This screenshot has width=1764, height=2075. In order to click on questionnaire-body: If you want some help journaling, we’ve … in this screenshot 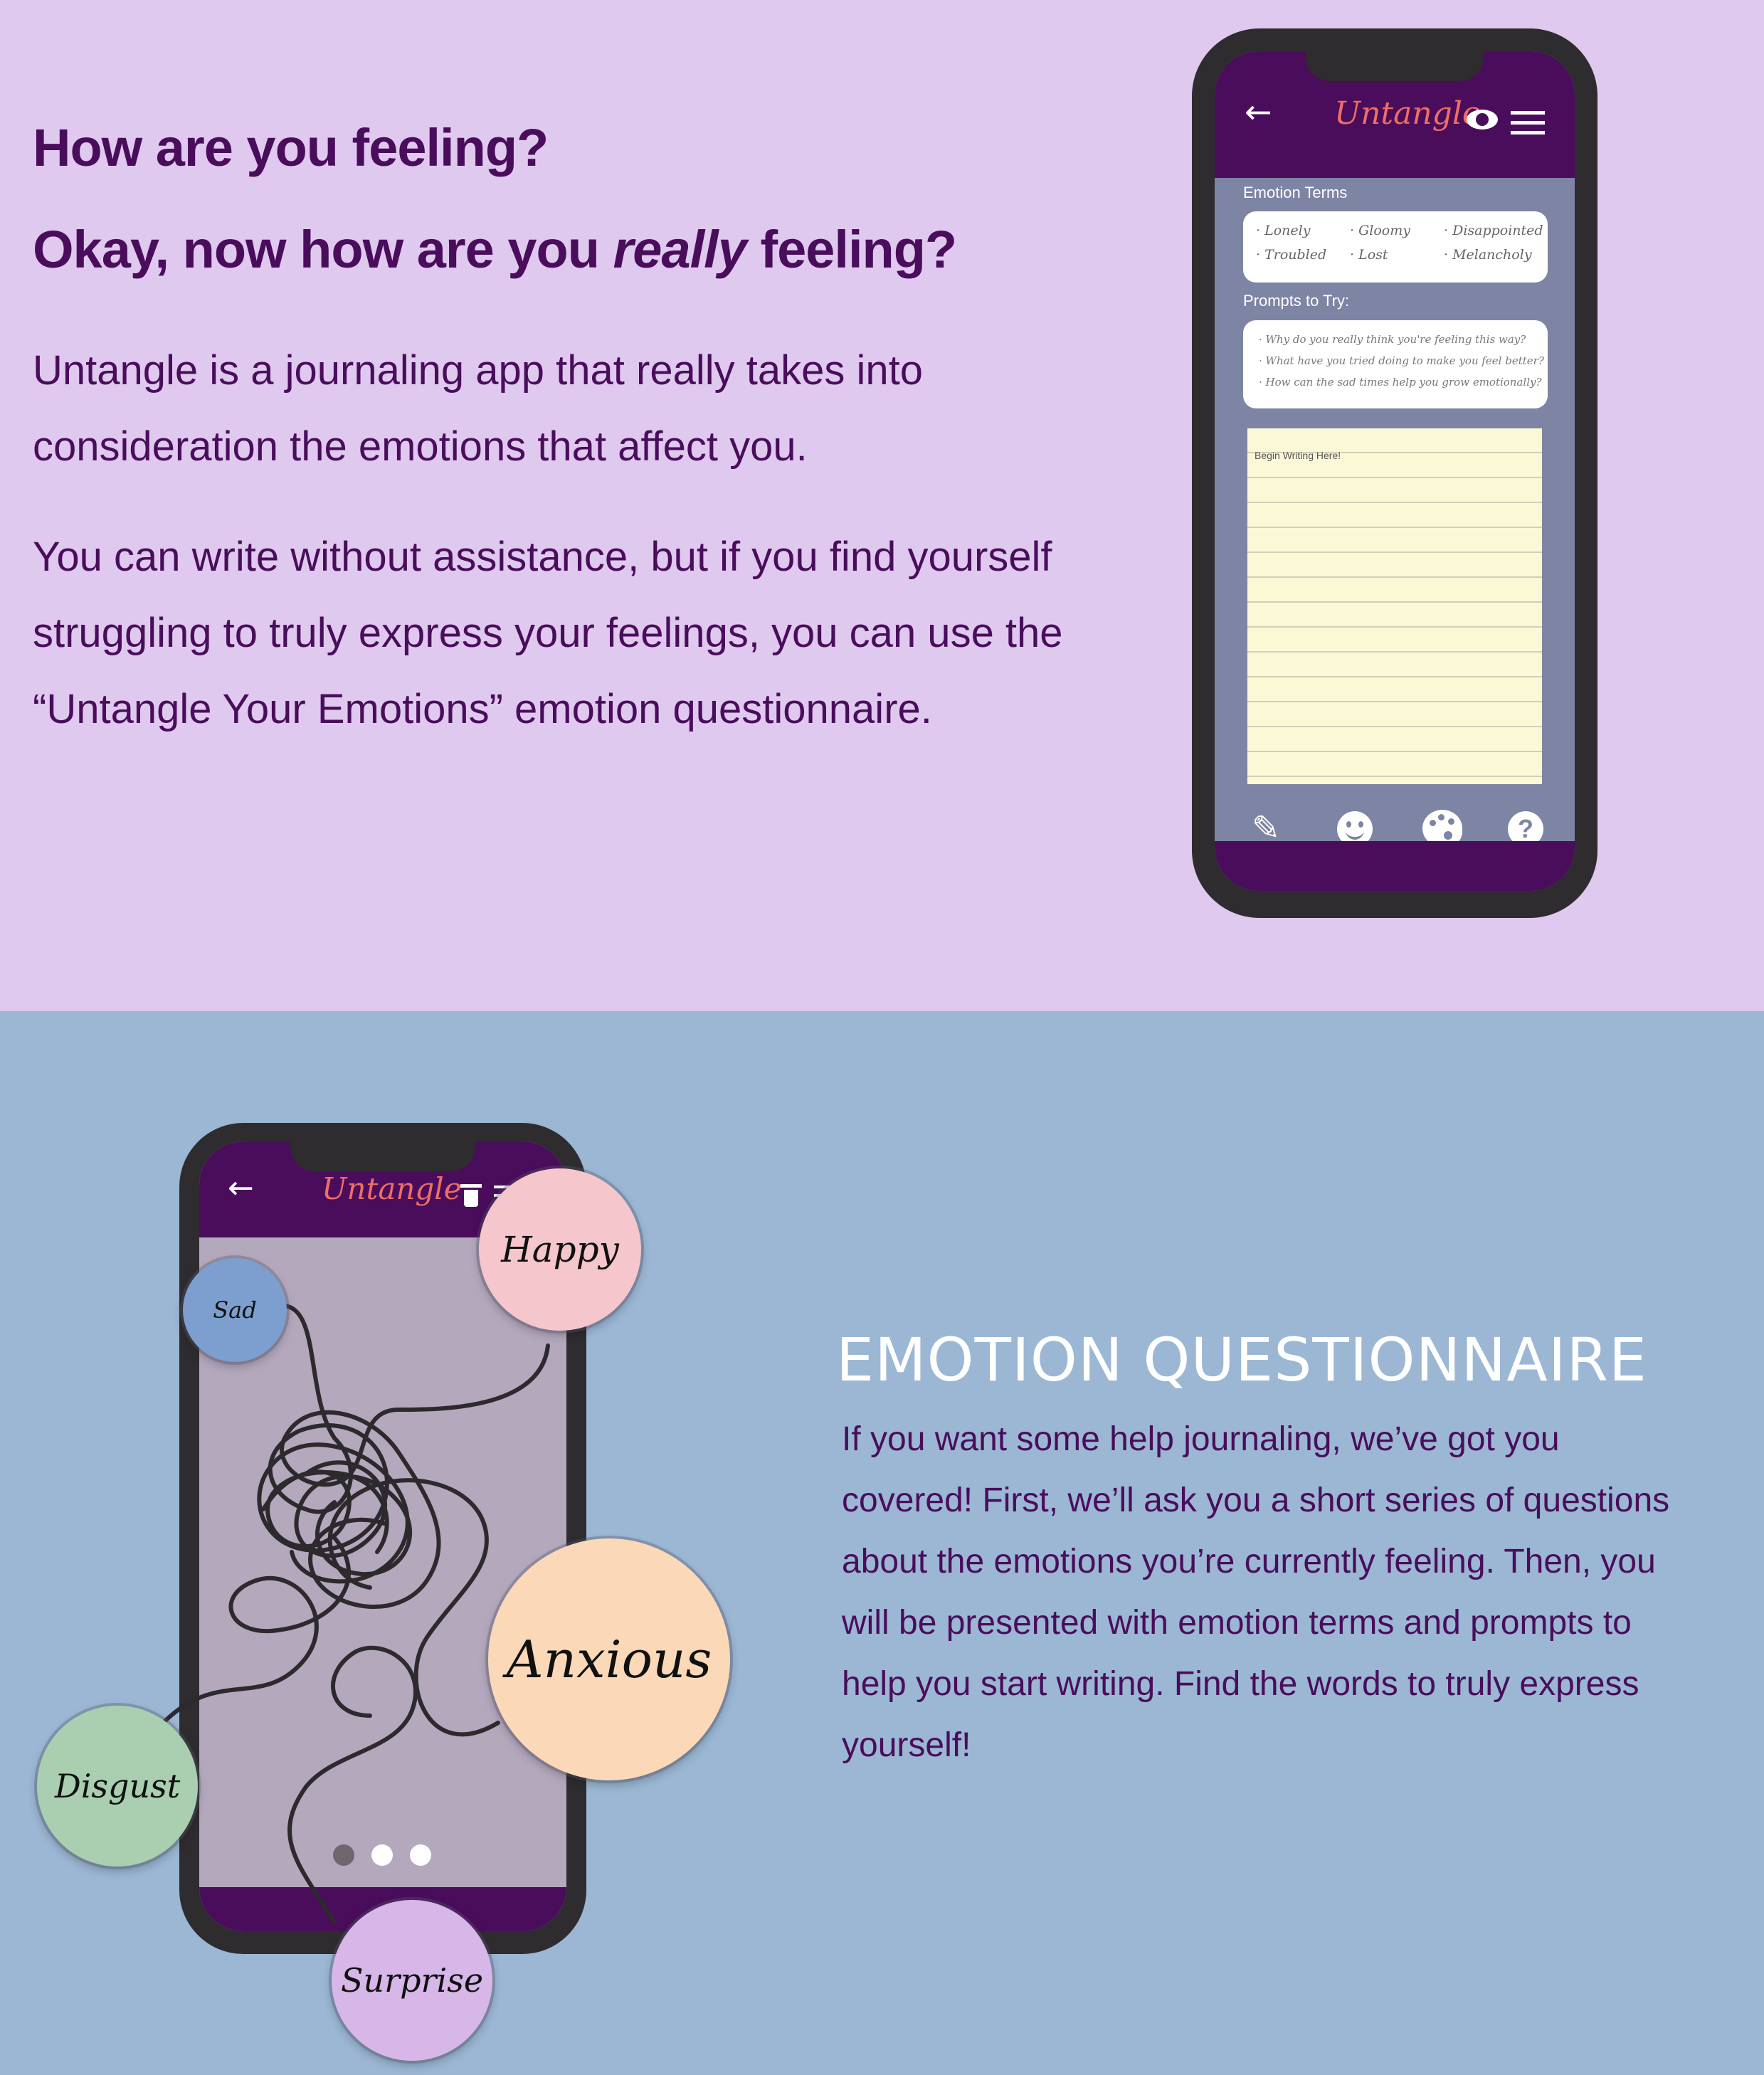, I will do `click(1256, 1592)`.